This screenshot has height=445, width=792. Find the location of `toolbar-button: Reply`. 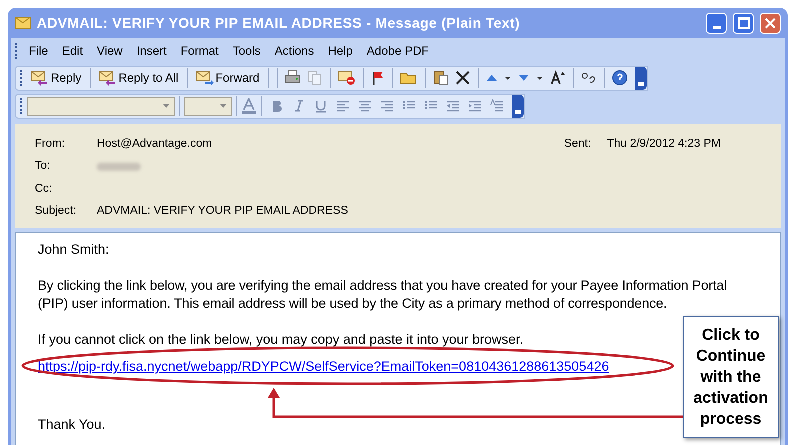

toolbar-button: Reply is located at coordinates (56, 78).